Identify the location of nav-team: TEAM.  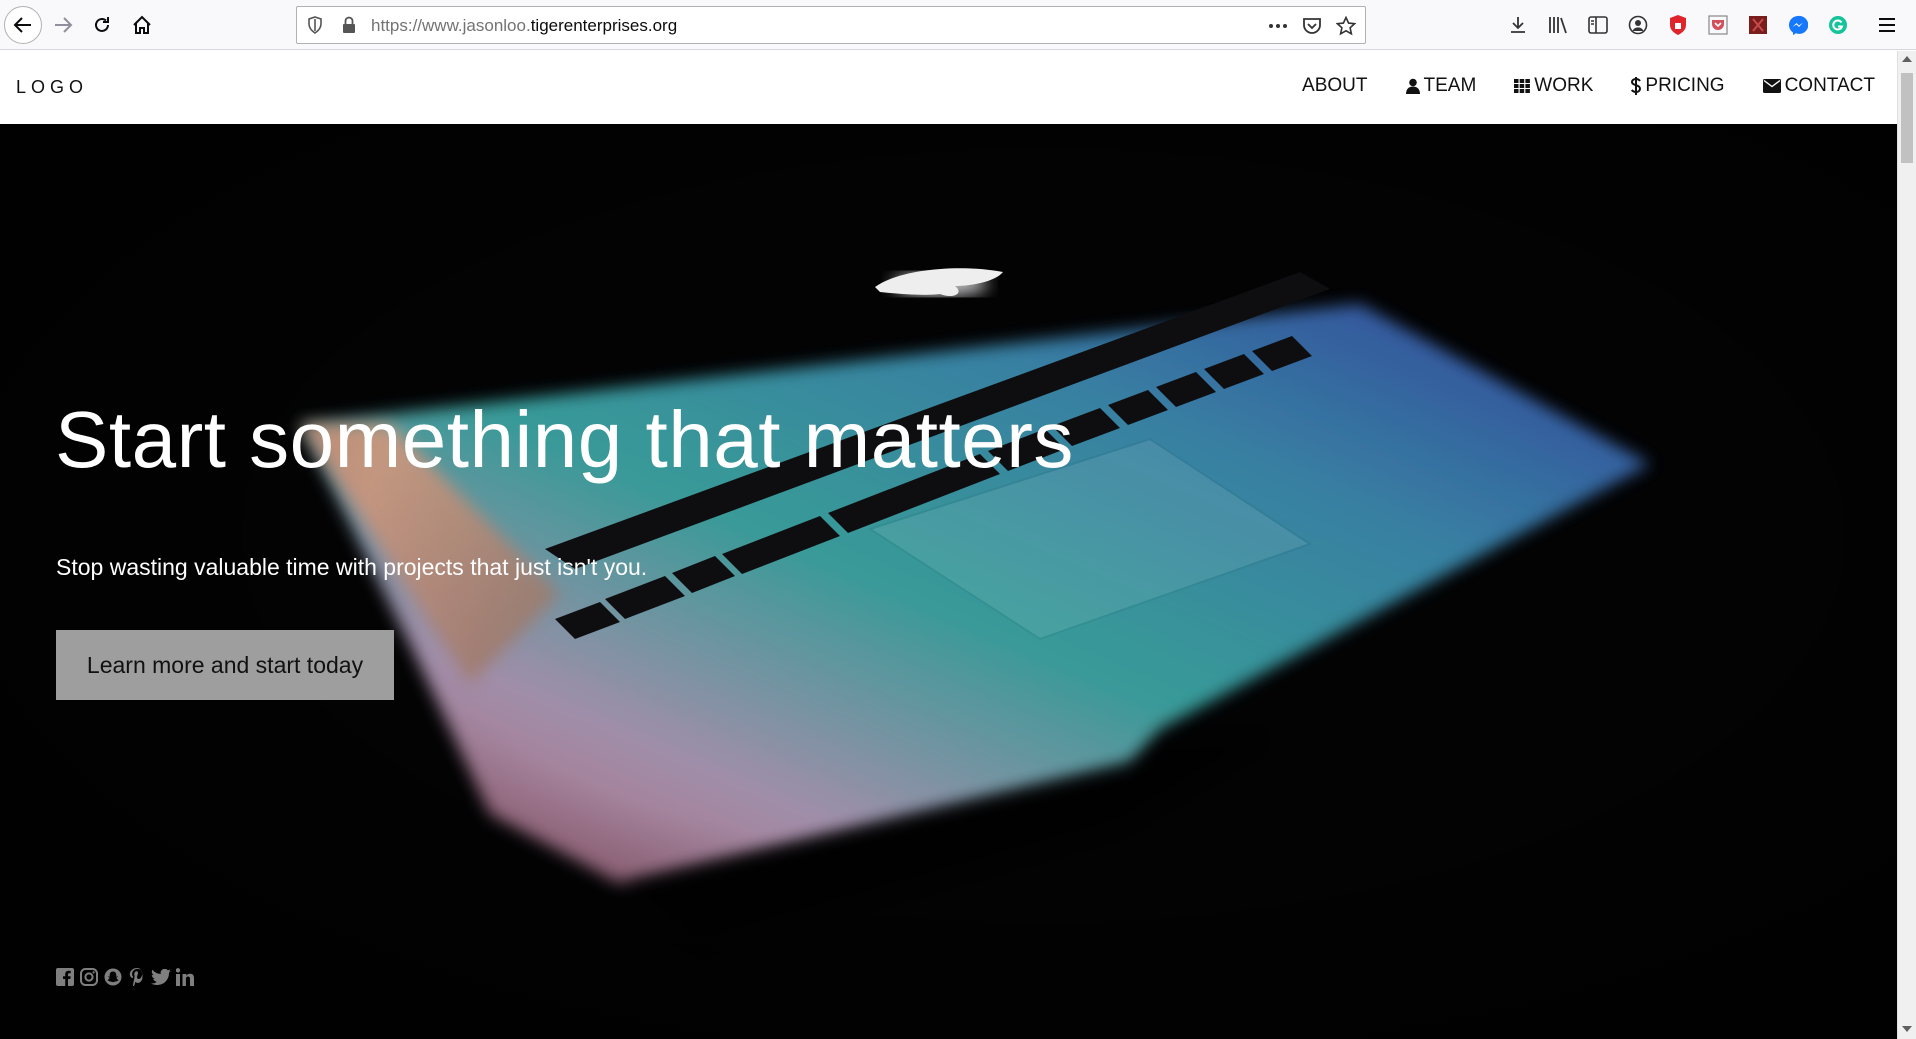
(1441, 86).